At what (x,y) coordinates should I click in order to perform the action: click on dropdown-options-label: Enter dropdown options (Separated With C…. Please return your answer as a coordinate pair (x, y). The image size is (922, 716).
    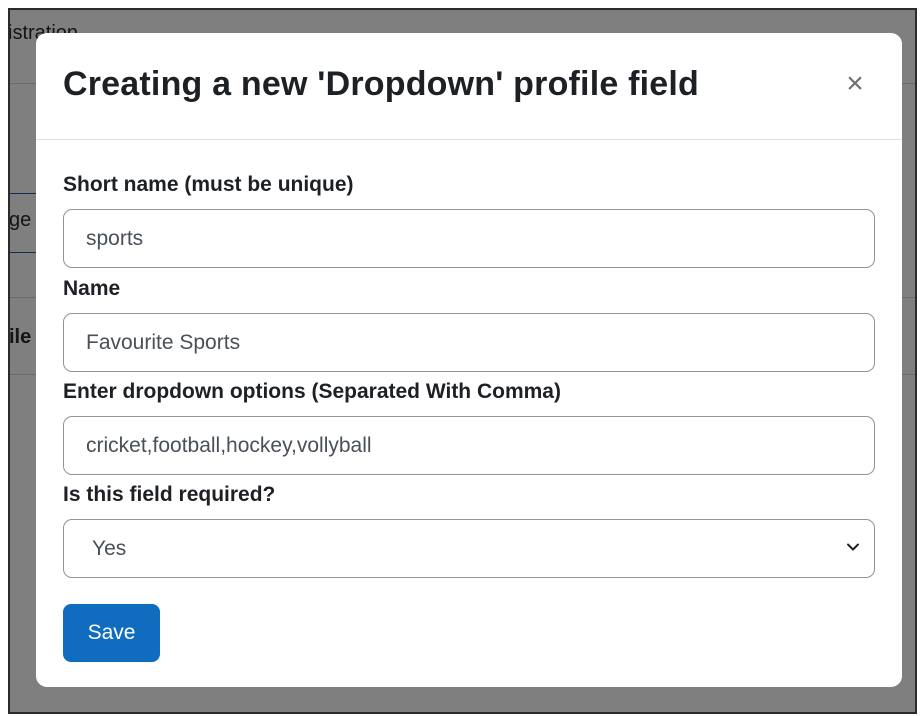
    Looking at the image, I should click on (312, 391).